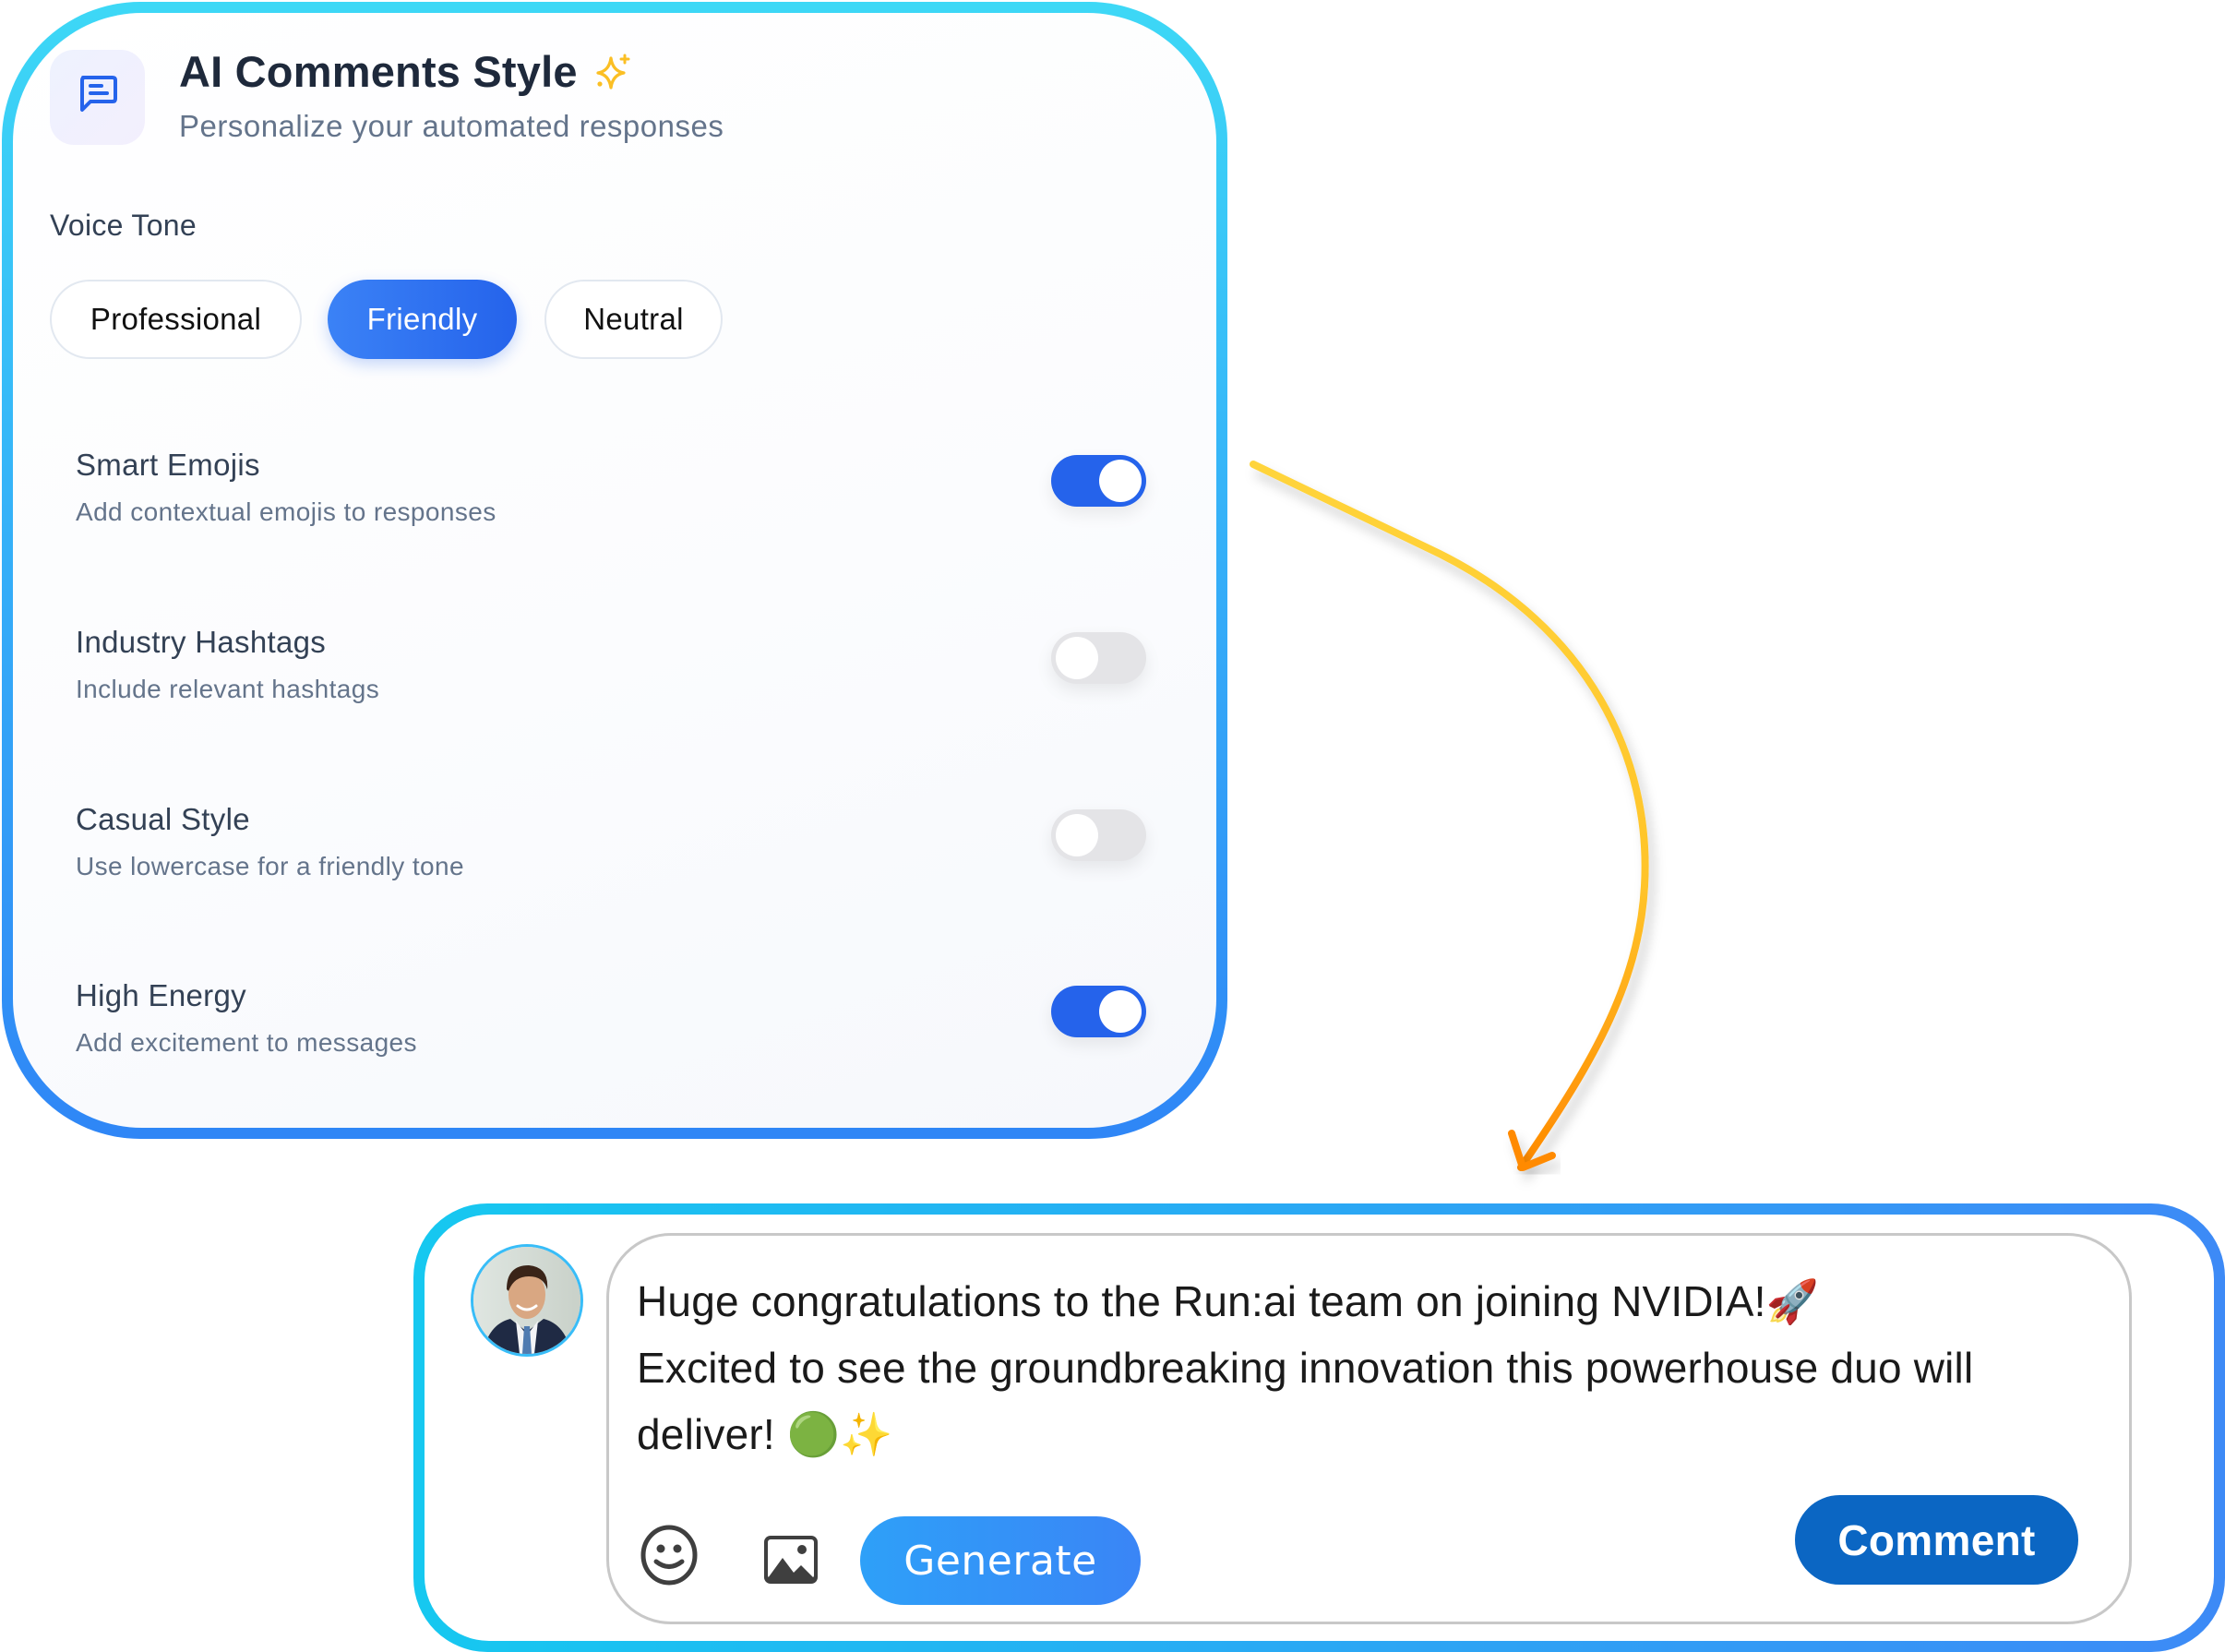 This screenshot has height=1652, width=2225. I want to click on setting-row-high-energy: High Energy Add excitement to messages, so click(611, 1018).